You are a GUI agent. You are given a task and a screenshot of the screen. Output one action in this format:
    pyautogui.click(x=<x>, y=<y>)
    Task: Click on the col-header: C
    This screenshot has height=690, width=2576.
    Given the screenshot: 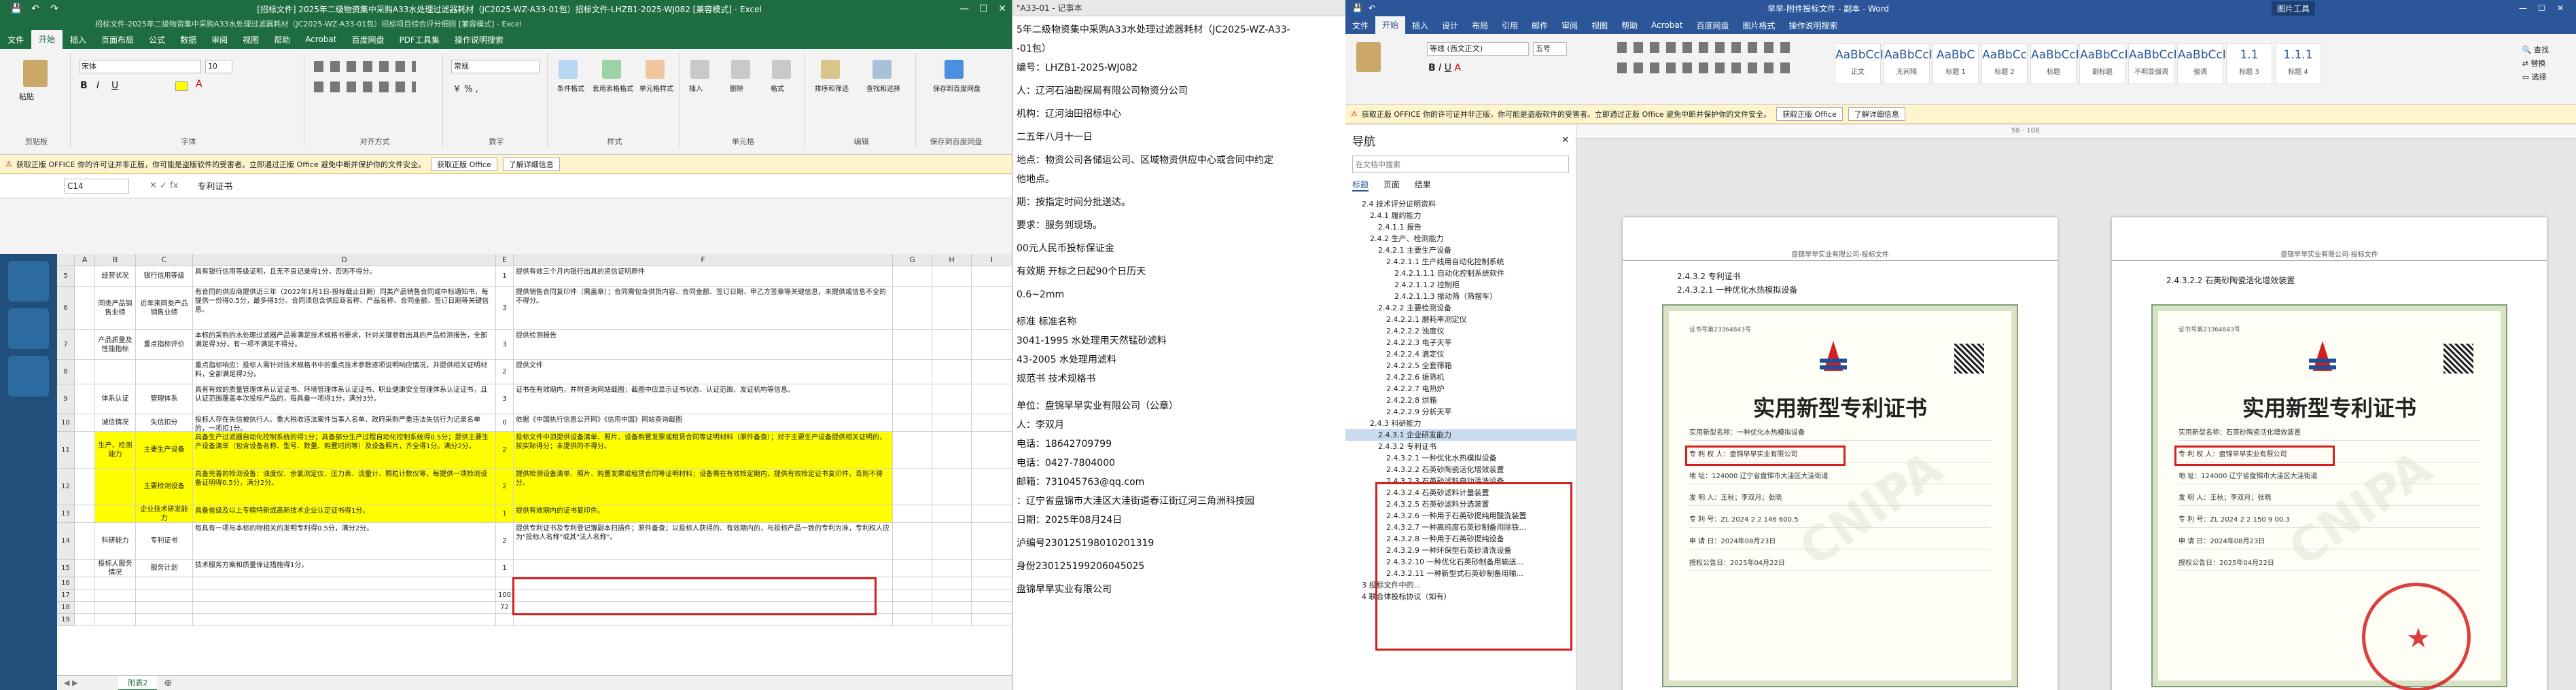 What is the action you would take?
    pyautogui.click(x=164, y=260)
    